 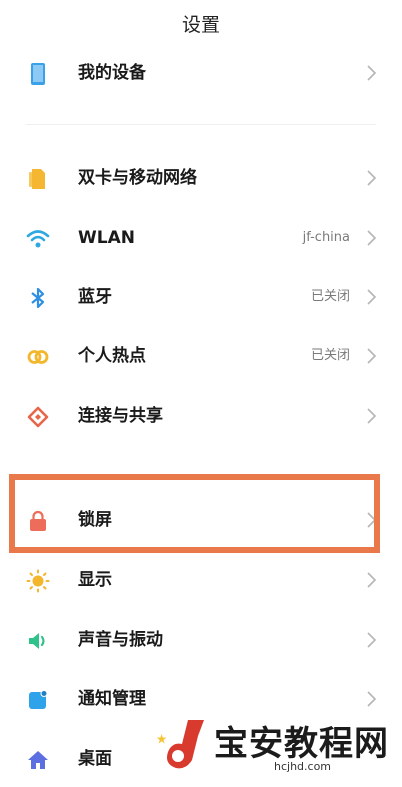 What do you see at coordinates (201, 124) in the screenshot?
I see `section-divider` at bounding box center [201, 124].